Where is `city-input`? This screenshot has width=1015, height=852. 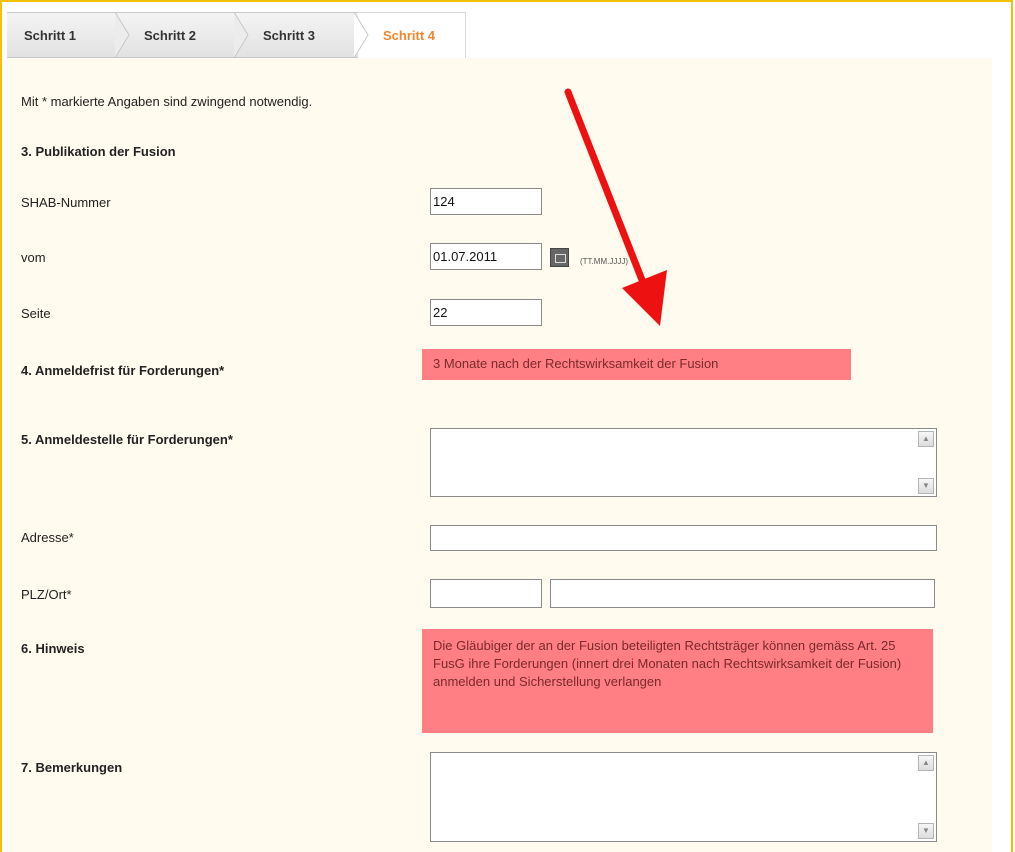 city-input is located at coordinates (742, 593).